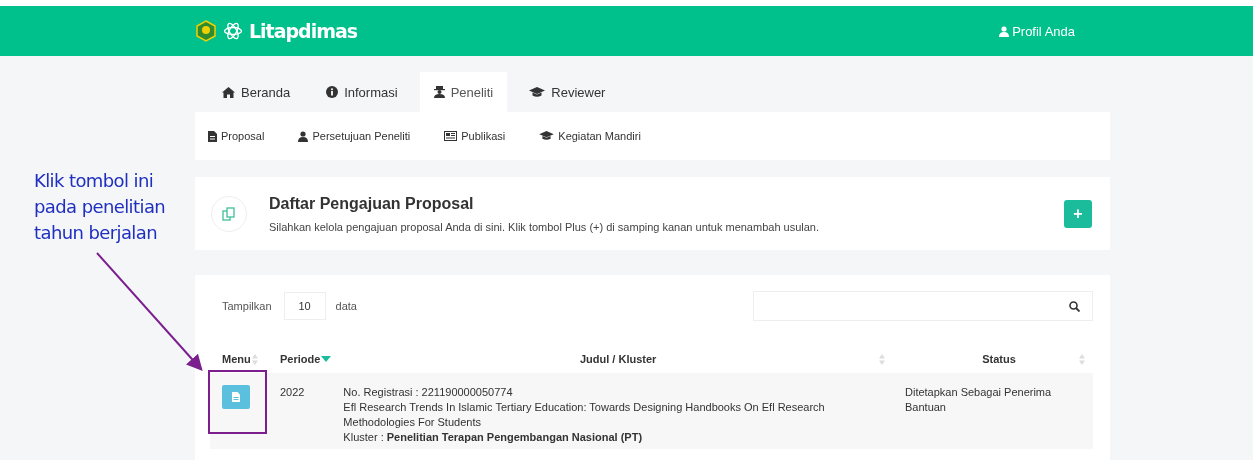  What do you see at coordinates (239, 359) in the screenshot?
I see `column-header: Menu` at bounding box center [239, 359].